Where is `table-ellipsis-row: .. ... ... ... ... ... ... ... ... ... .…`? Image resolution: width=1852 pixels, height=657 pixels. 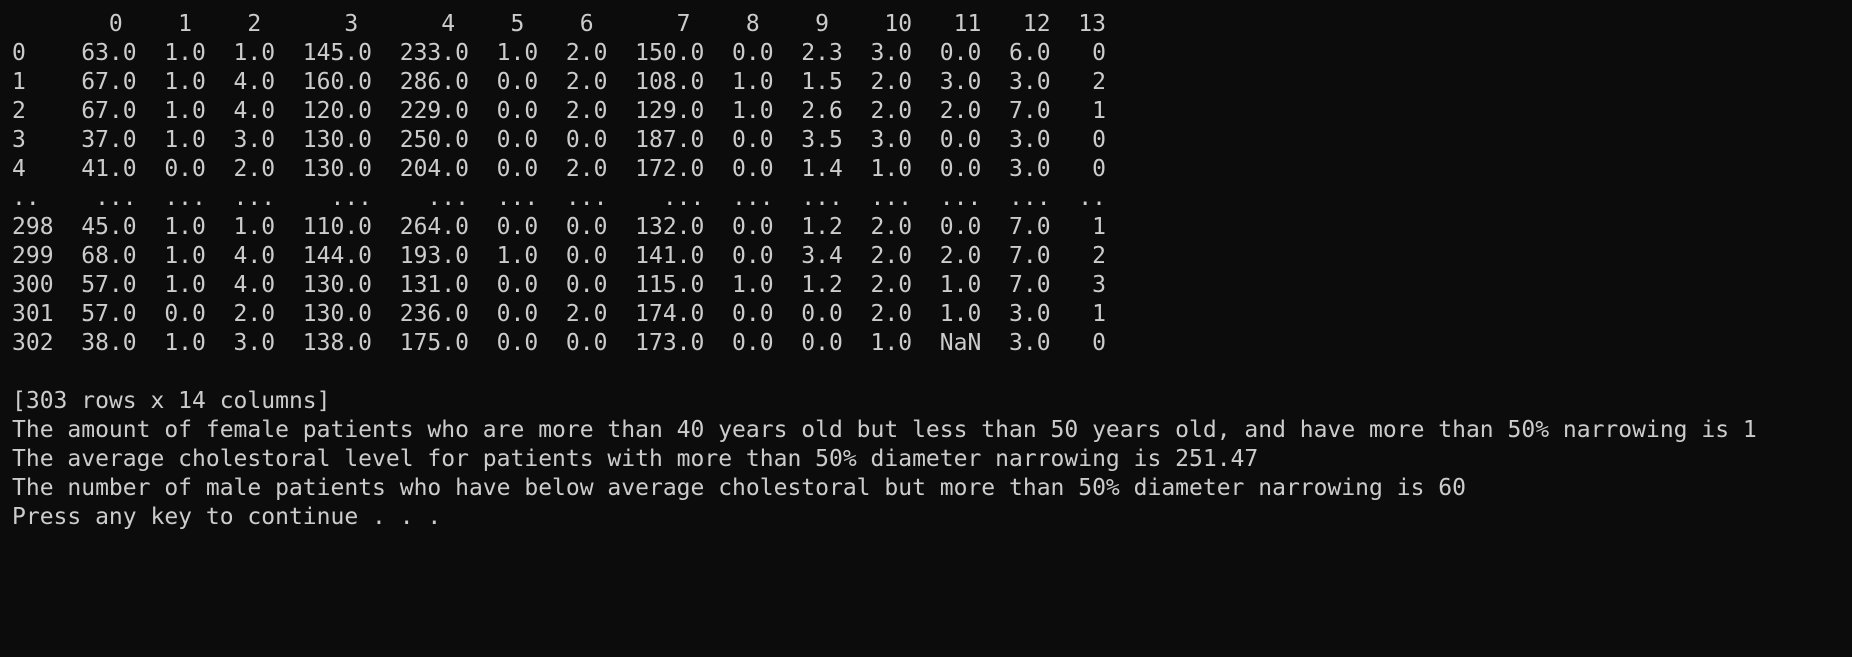
table-ellipsis-row: .. ... ... ... ... ... ... ... ... ... .… is located at coordinates (559, 198).